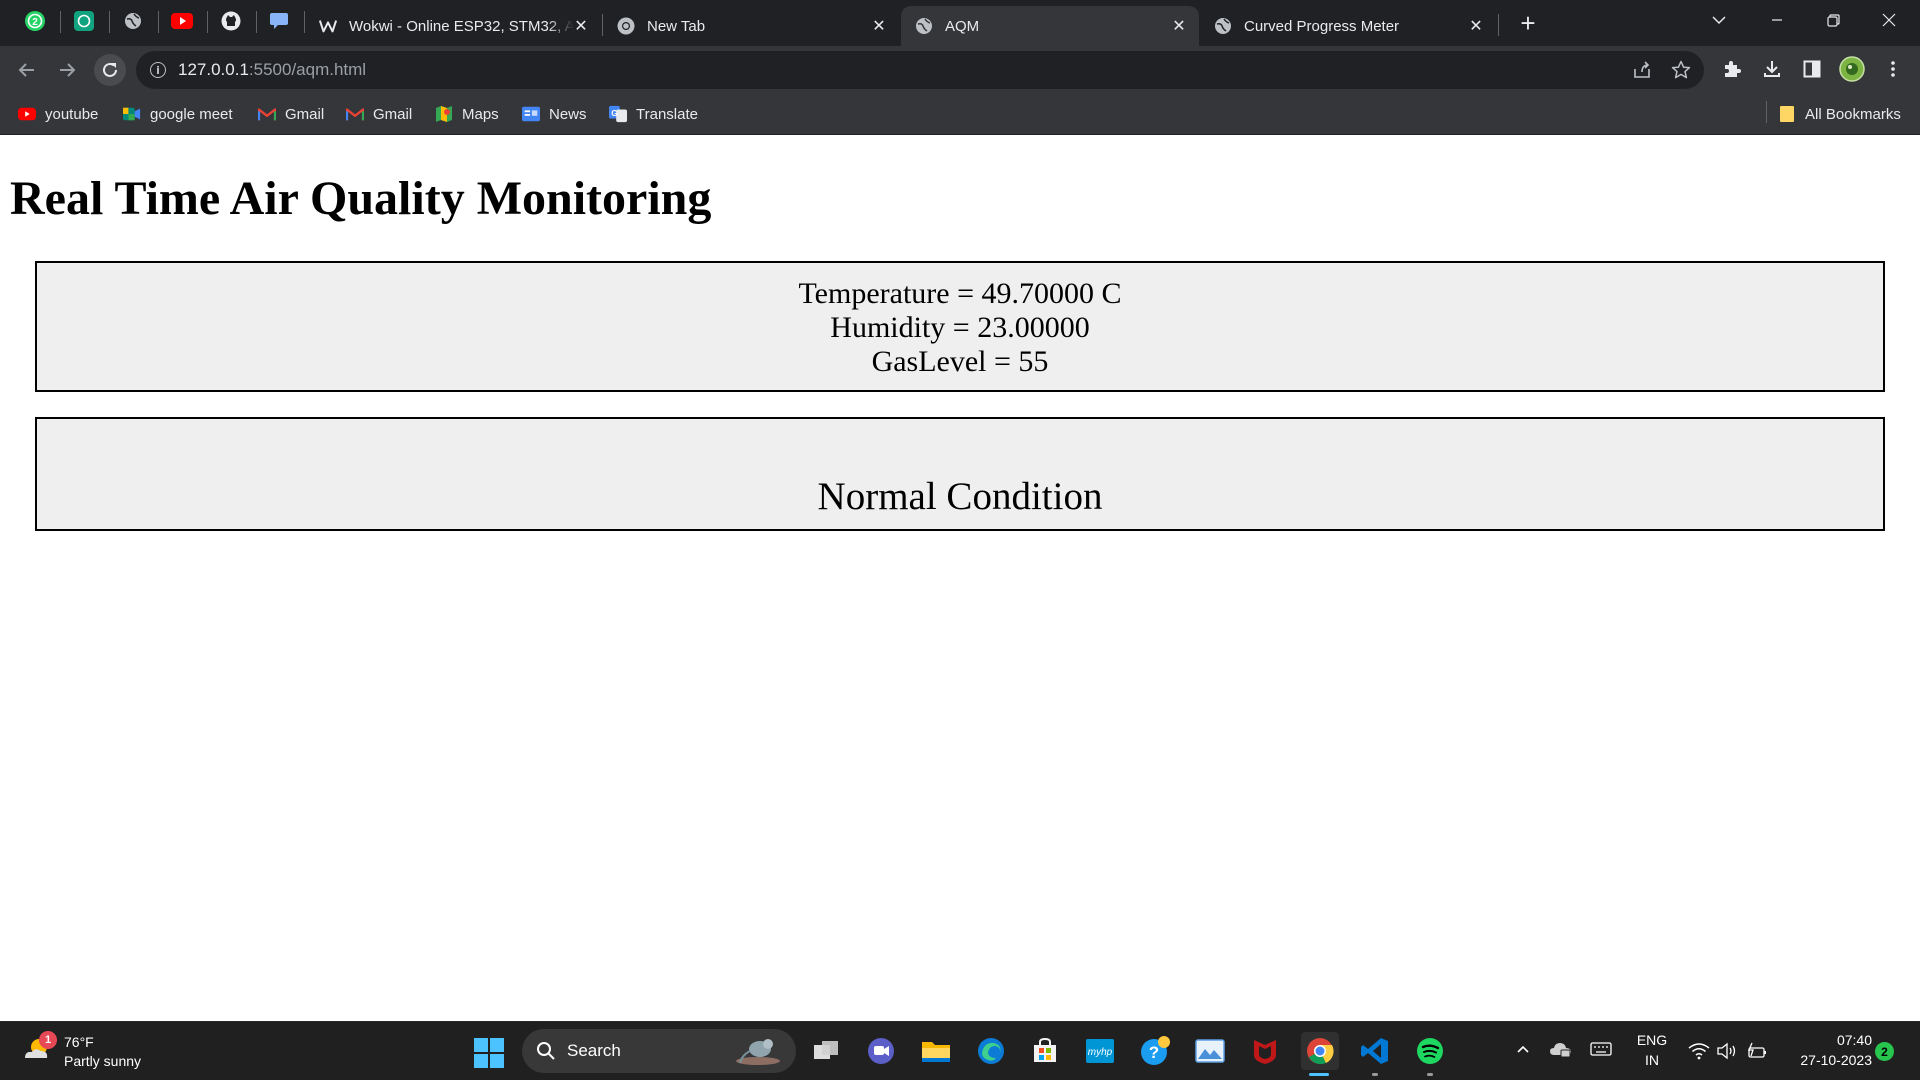 This screenshot has width=1920, height=1080. What do you see at coordinates (618, 114) in the screenshot?
I see `translate-icon: G` at bounding box center [618, 114].